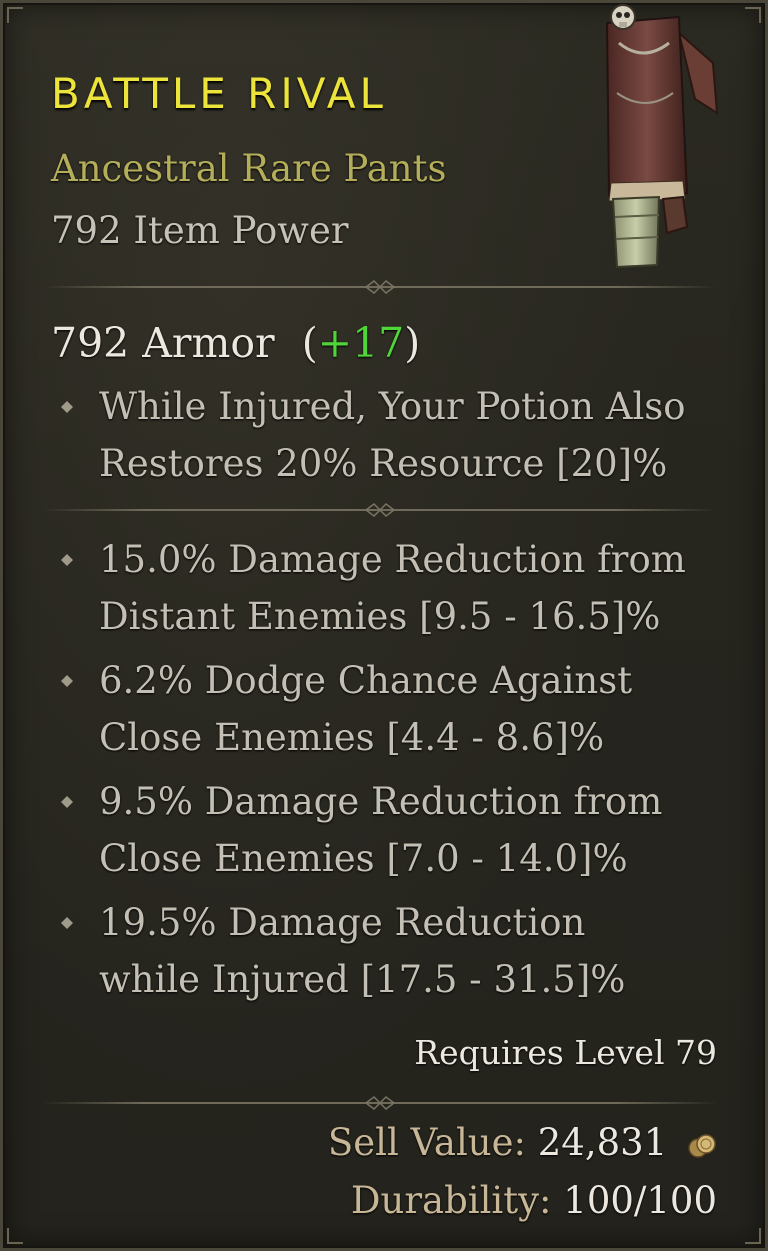  What do you see at coordinates (702, 1145) in the screenshot?
I see `gold-coins-icon` at bounding box center [702, 1145].